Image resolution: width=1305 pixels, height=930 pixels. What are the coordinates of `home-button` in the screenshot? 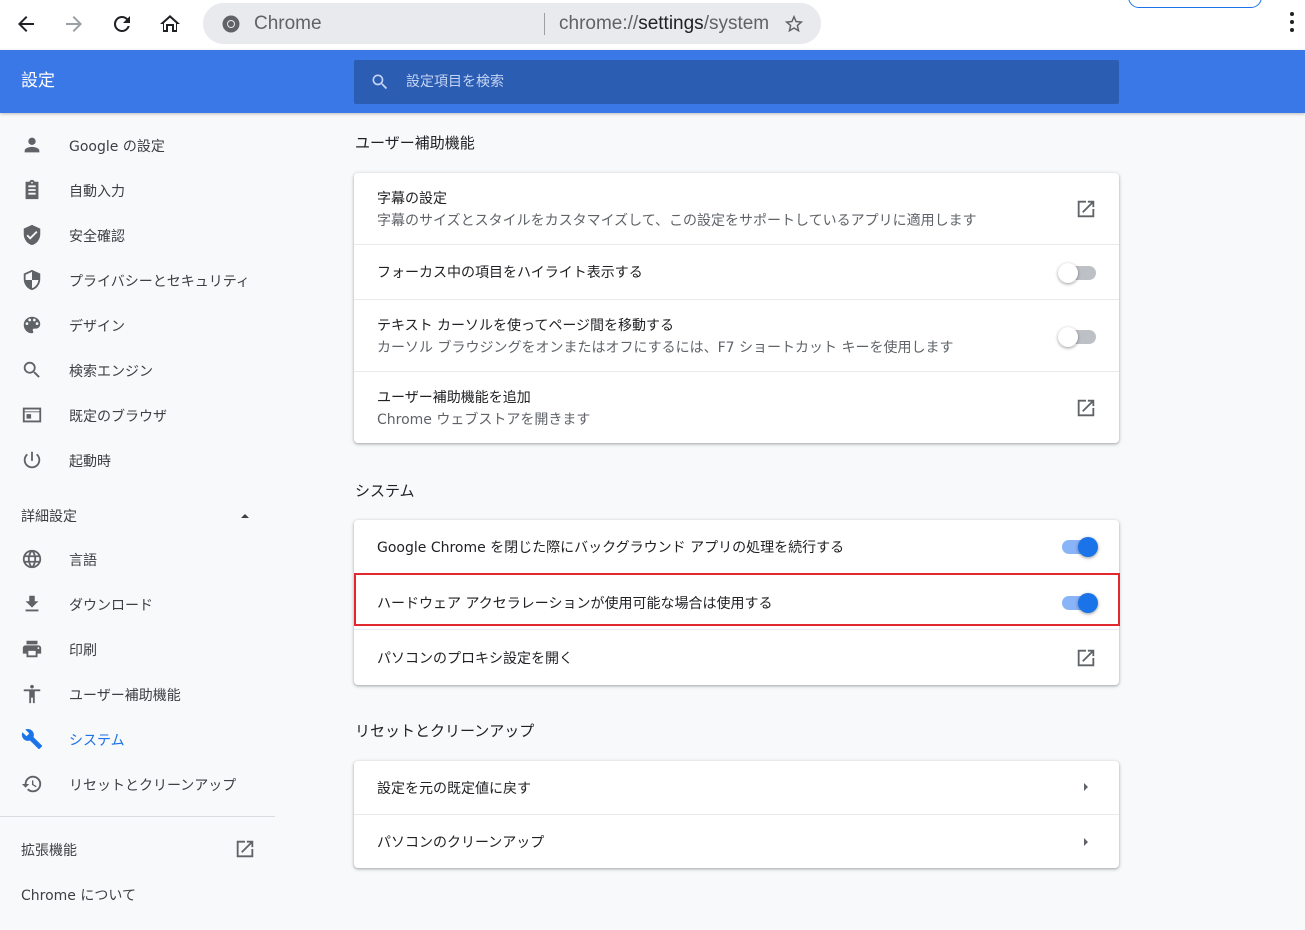 It's located at (170, 24).